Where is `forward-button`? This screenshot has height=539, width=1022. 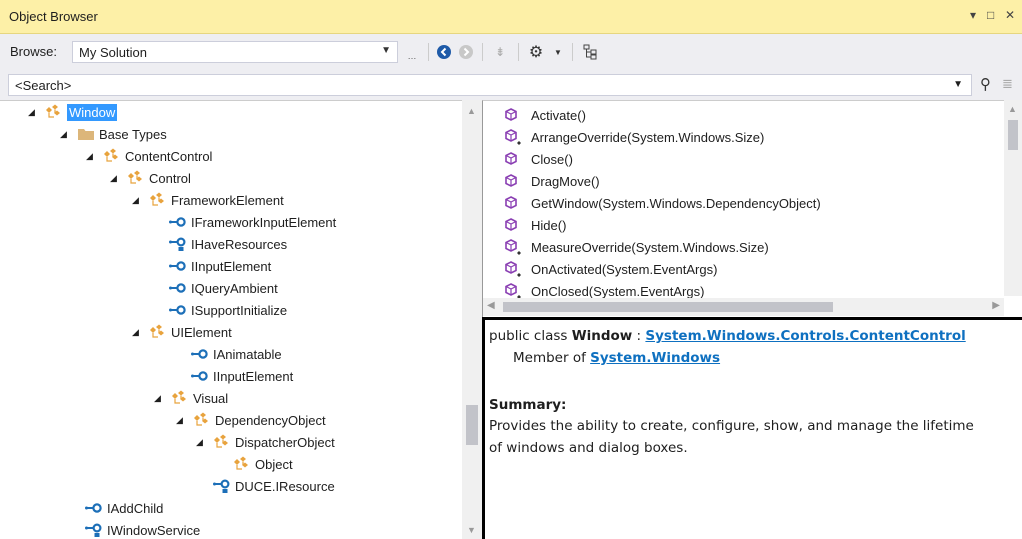 forward-button is located at coordinates (466, 52).